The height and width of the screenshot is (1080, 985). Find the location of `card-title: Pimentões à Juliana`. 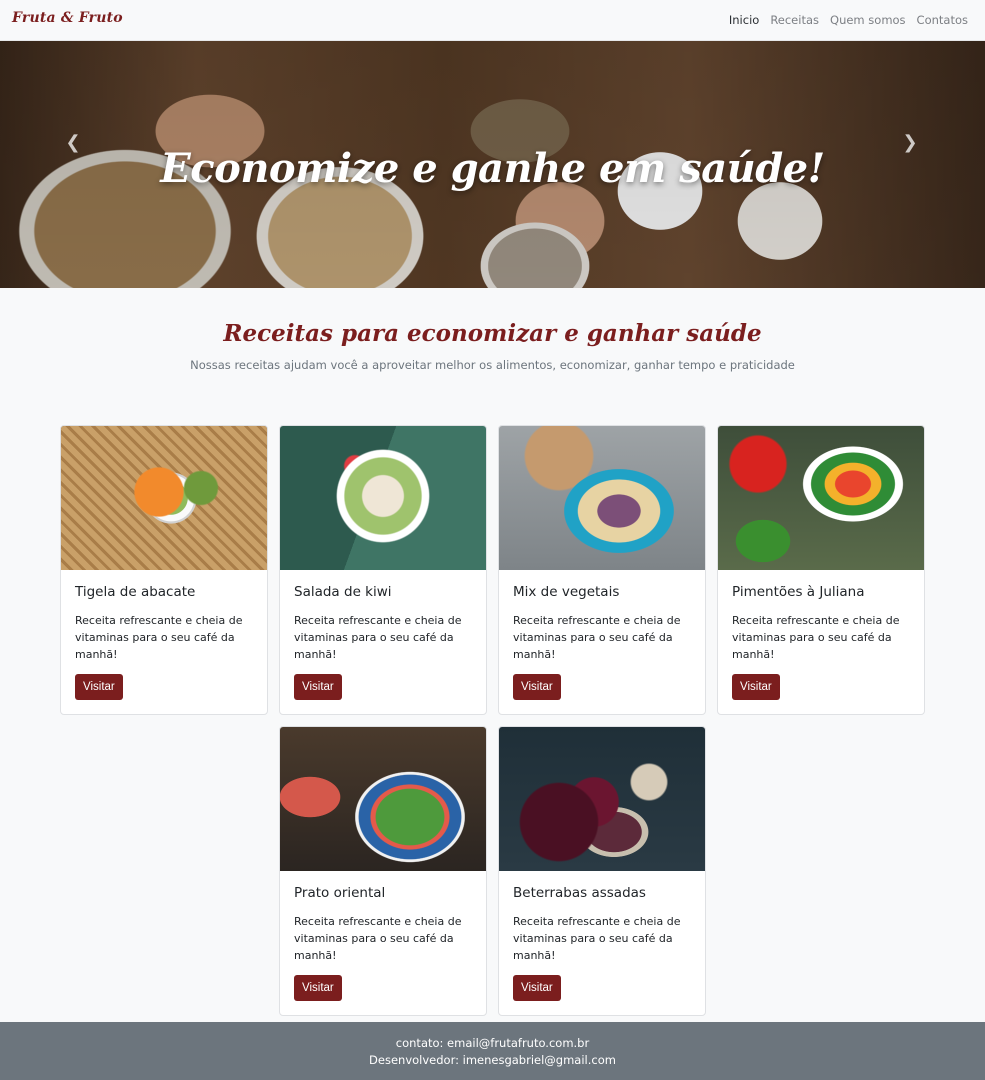

card-title: Pimentões à Juliana is located at coordinates (798, 592).